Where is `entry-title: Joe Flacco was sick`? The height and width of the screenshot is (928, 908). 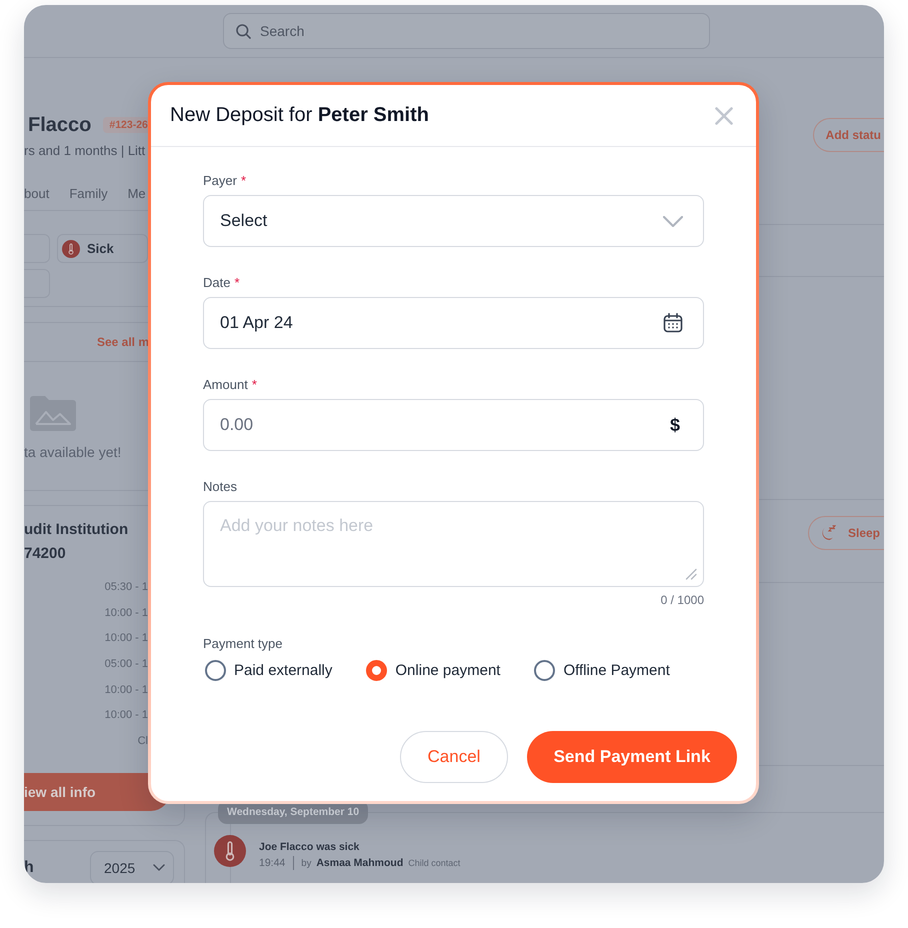
entry-title: Joe Flacco was sick is located at coordinates (309, 847).